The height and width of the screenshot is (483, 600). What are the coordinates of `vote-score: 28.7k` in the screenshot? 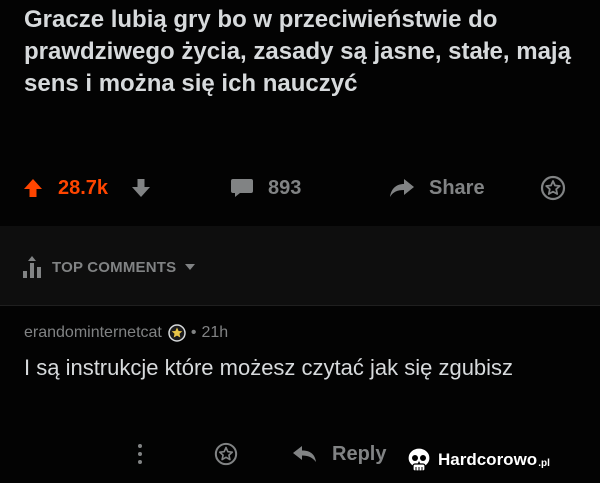 It's located at (83, 187).